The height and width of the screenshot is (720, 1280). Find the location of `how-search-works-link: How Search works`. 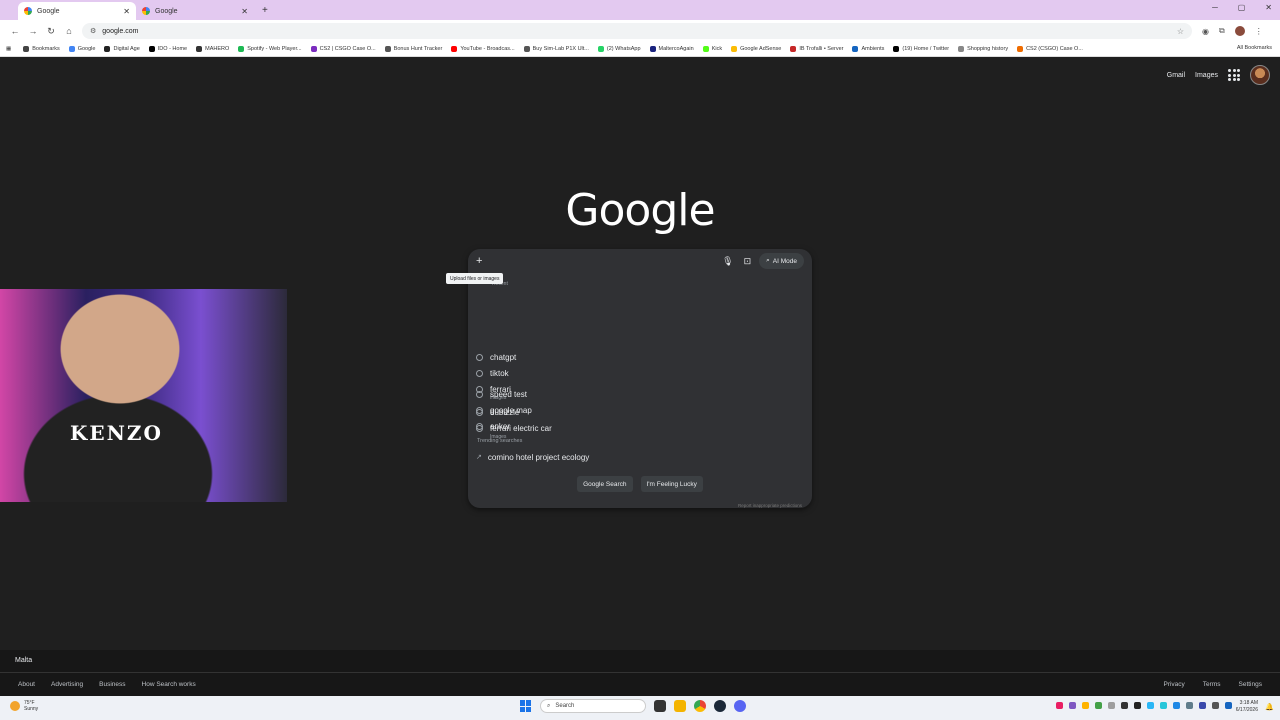

how-search-works-link: How Search works is located at coordinates (169, 684).